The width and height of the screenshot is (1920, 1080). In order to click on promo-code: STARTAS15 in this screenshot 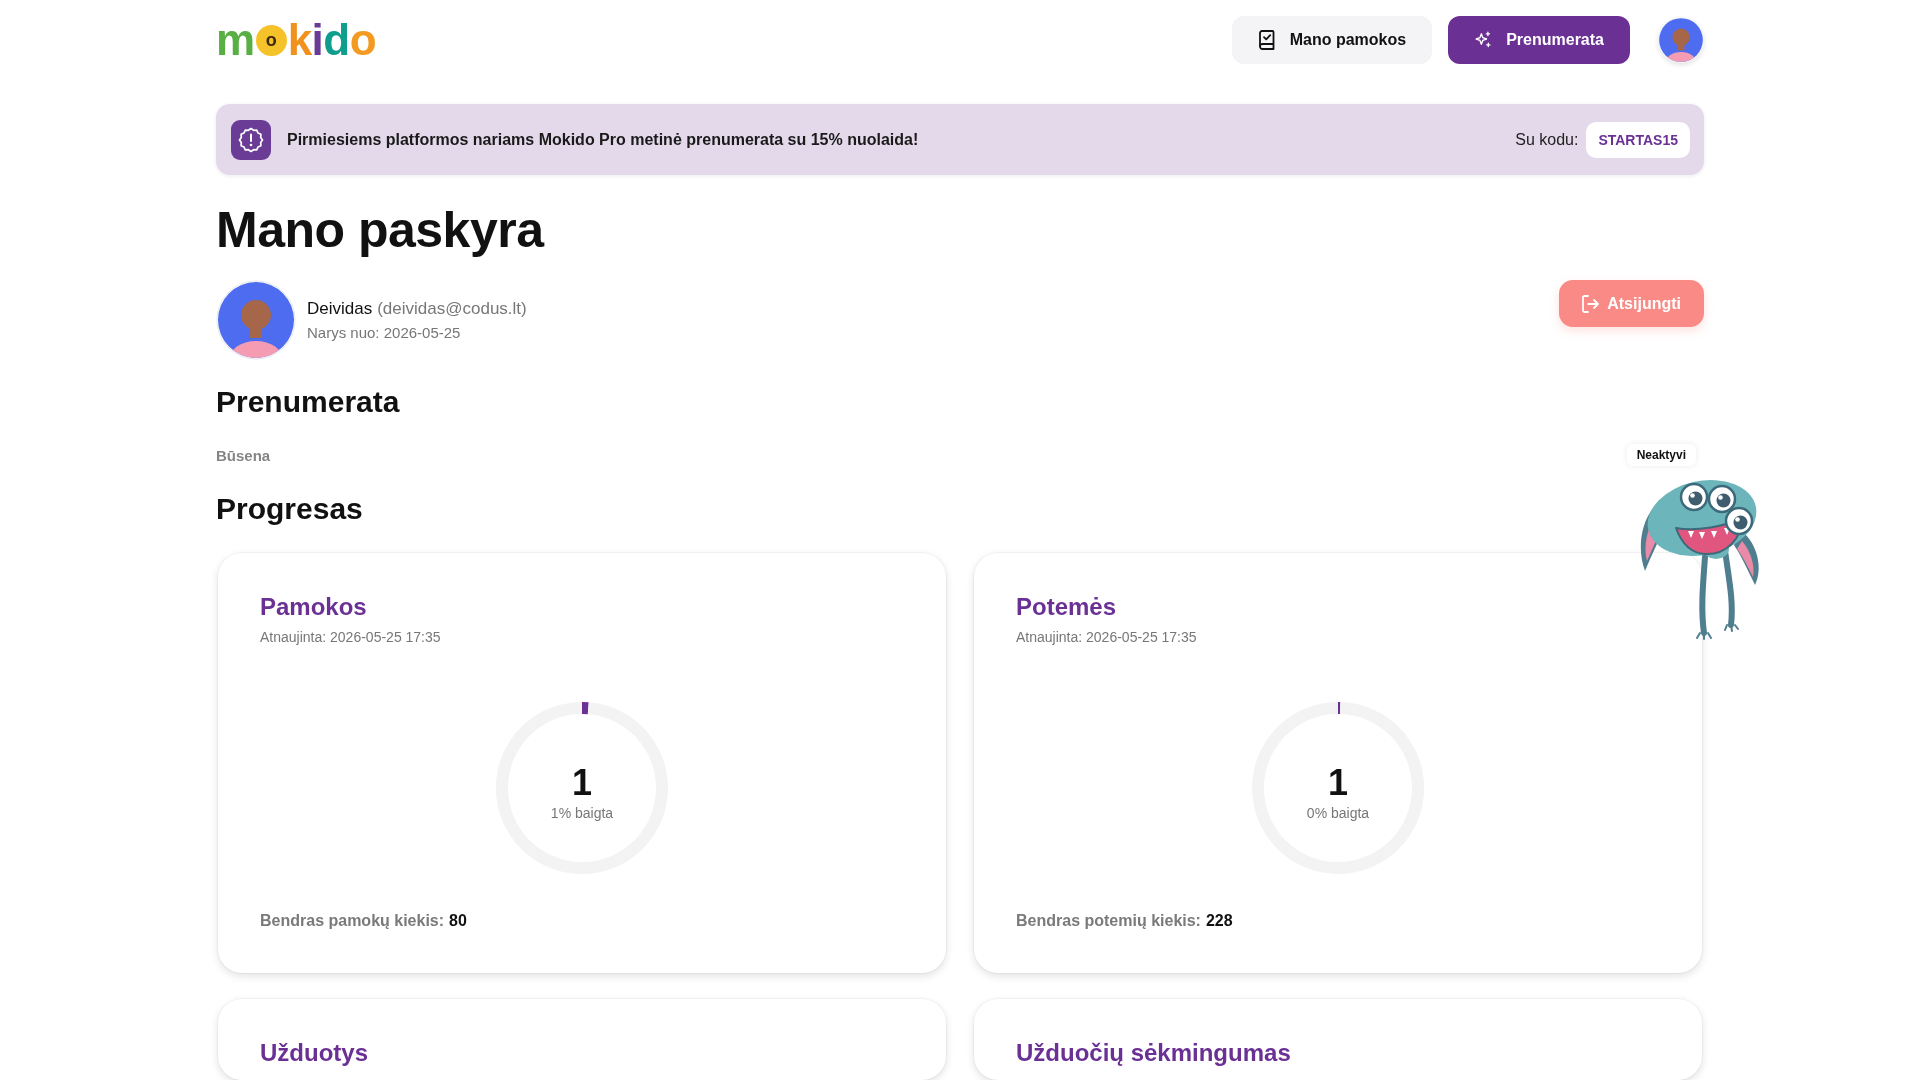, I will do `click(1638, 139)`.